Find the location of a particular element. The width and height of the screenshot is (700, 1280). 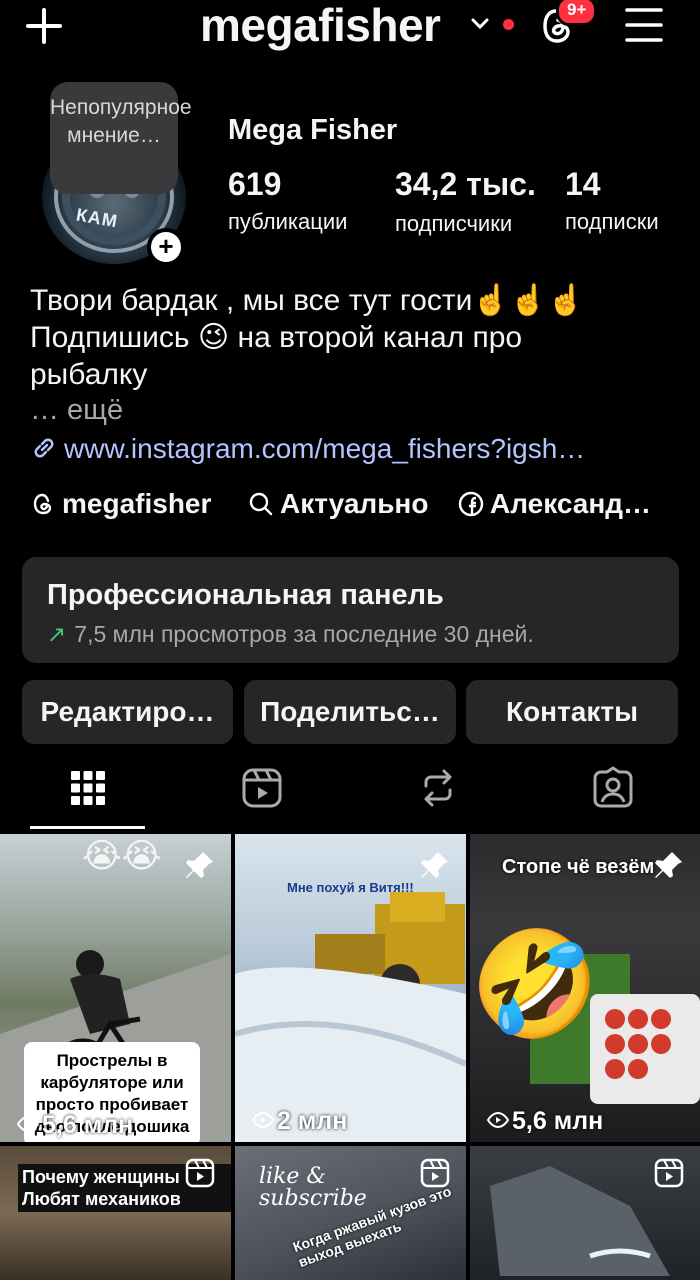

chip-threads: megafisher is located at coordinates (120, 504).